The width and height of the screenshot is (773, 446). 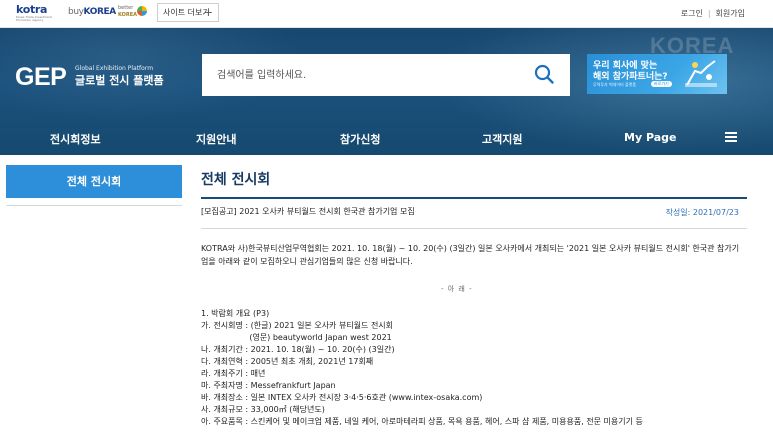 What do you see at coordinates (615, 84) in the screenshot?
I see `banner-line3: 무역투자 빅데이터 플랫폼` at bounding box center [615, 84].